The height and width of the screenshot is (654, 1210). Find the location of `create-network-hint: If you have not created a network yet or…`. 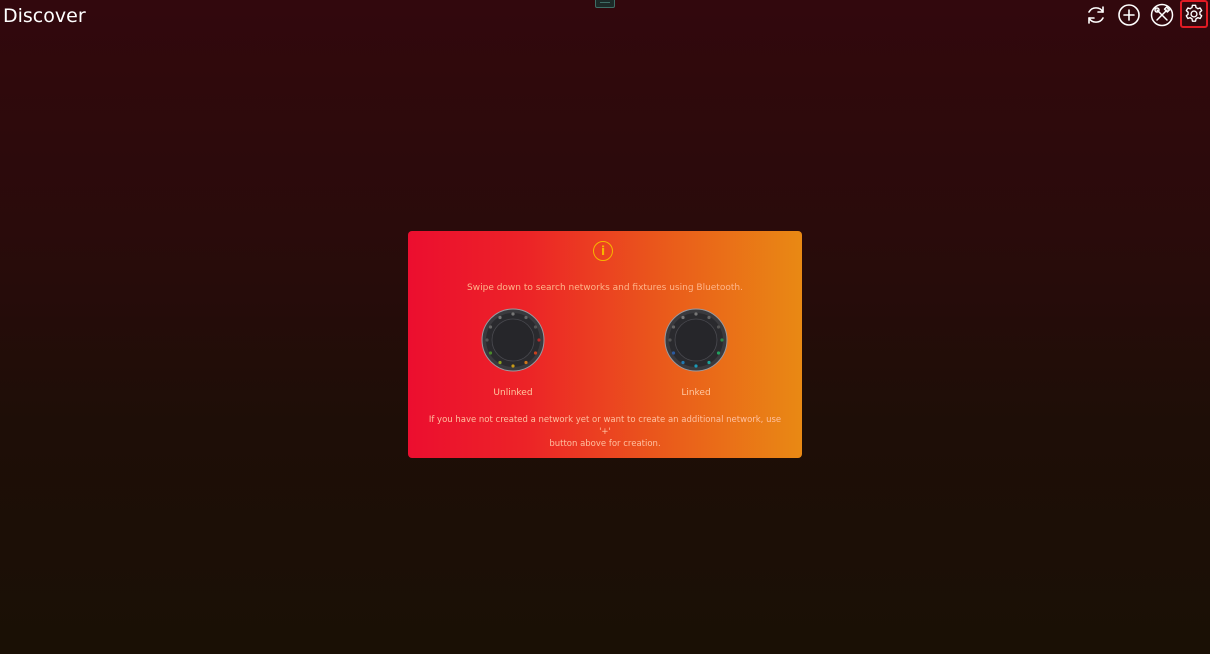

create-network-hint: If you have not created a network yet or… is located at coordinates (605, 432).